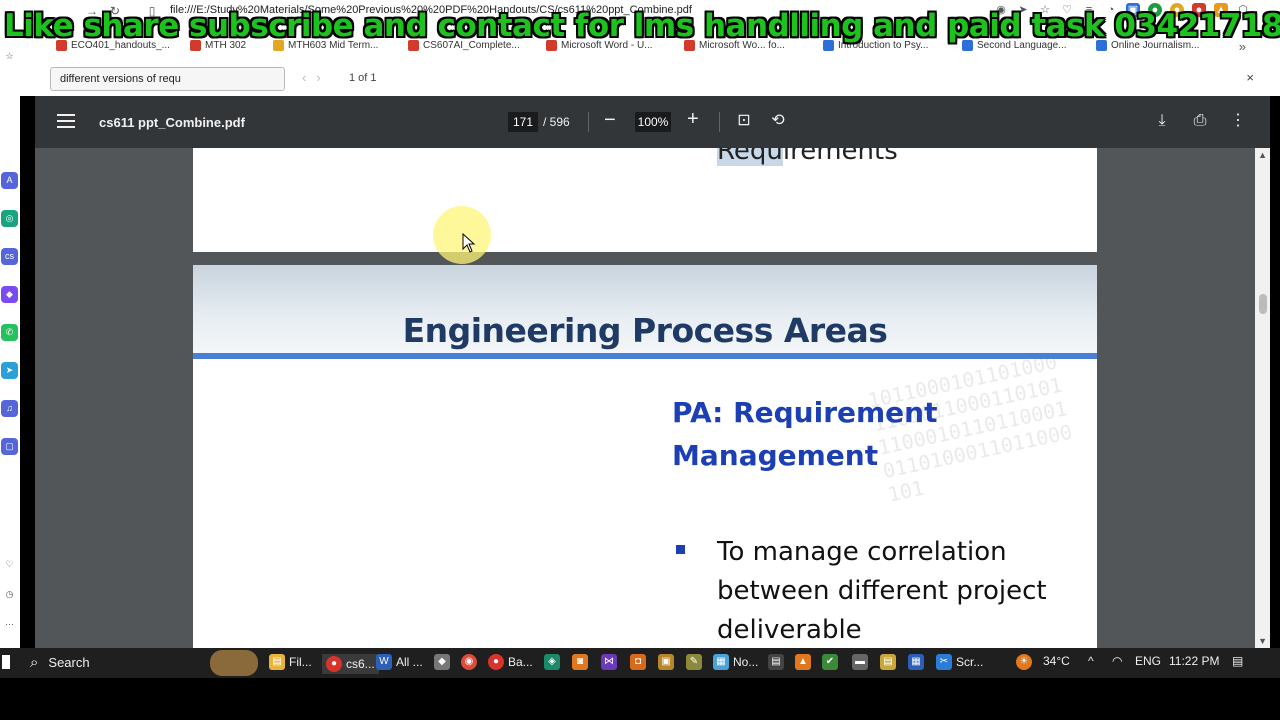 The width and height of the screenshot is (1280, 720). I want to click on scroll-down-arrow: ▼, so click(1262, 641).